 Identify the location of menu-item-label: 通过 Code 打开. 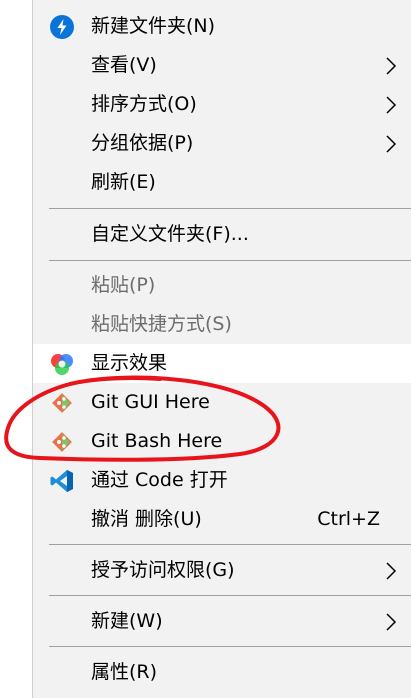
(159, 480).